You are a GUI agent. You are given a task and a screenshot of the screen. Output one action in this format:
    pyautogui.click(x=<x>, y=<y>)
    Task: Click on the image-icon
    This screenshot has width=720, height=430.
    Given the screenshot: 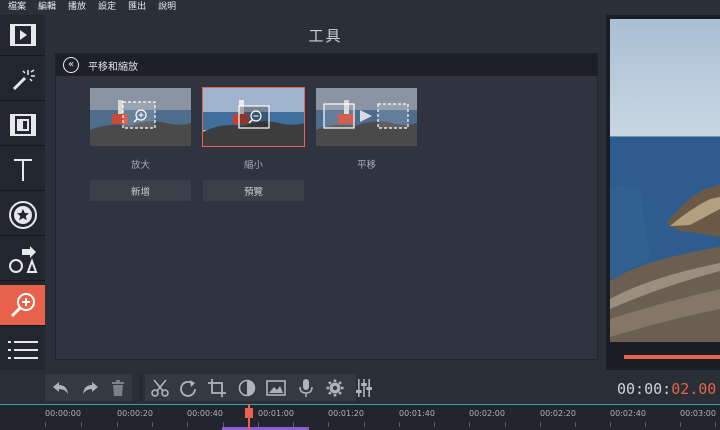 What is the action you would take?
    pyautogui.click(x=275, y=387)
    